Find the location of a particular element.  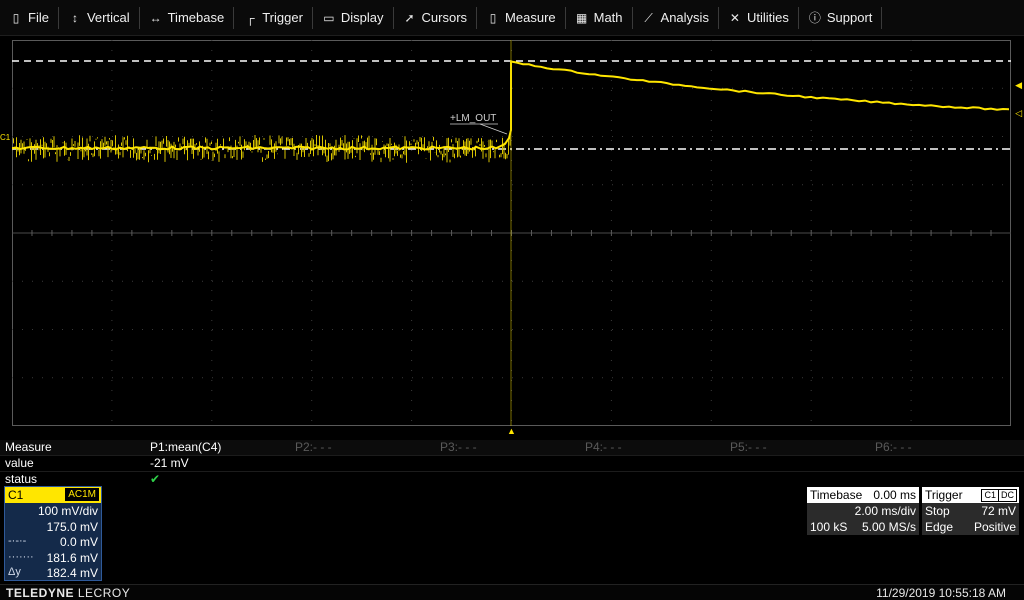

timebase-delay: 0.00 ms is located at coordinates (894, 495).